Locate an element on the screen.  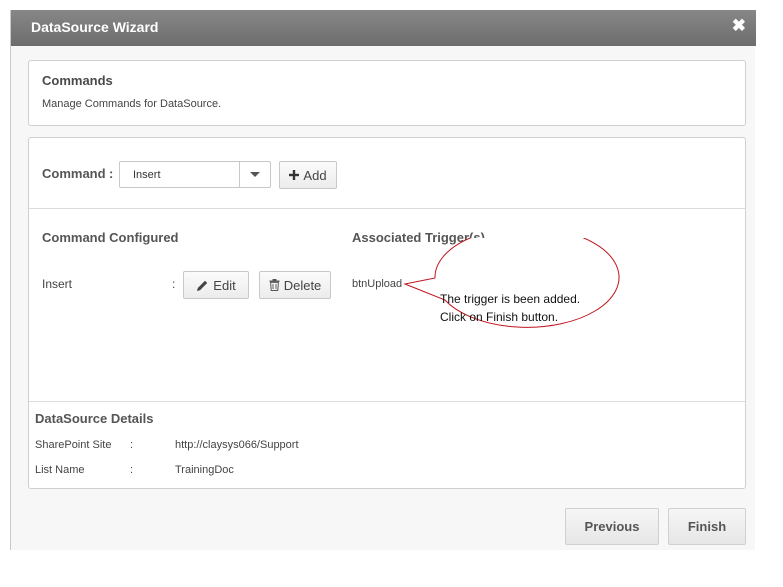
edit-button-label: Edit is located at coordinates (224, 285).